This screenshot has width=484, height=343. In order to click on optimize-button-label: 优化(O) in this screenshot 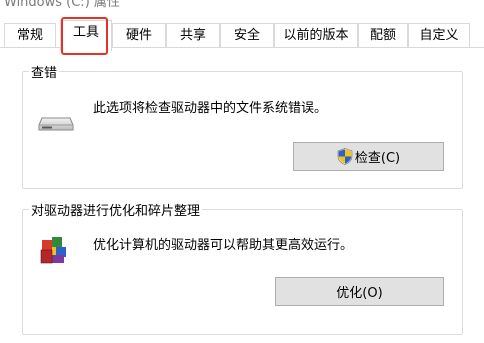, I will do `click(359, 293)`.